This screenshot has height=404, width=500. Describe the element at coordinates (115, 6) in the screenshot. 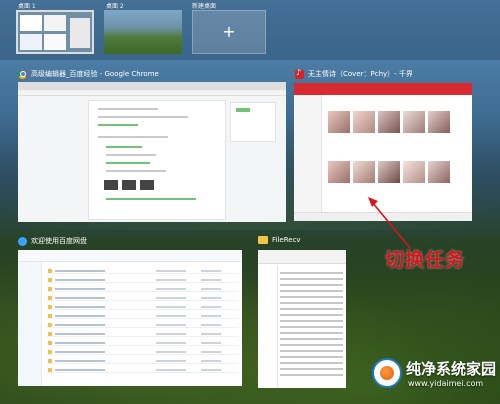

I see `desktop-2-label: 桌面 2` at that location.